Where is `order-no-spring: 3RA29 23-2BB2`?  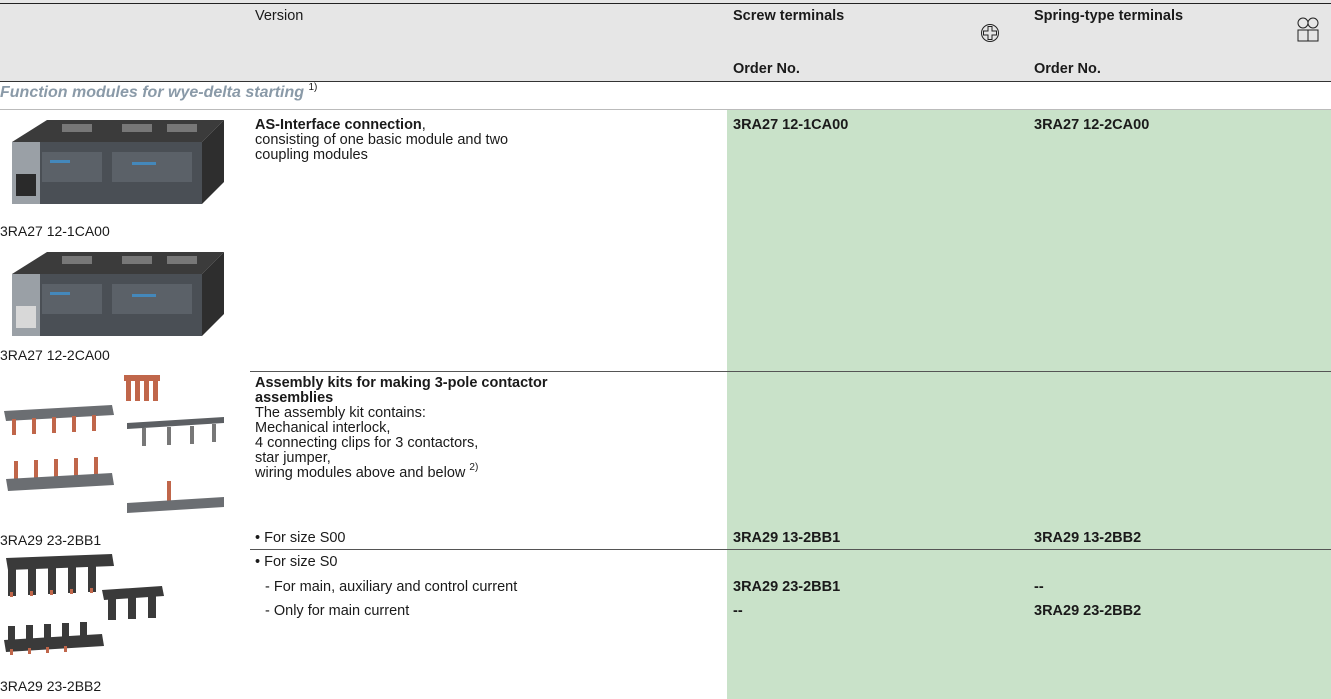 order-no-spring: 3RA29 23-2BB2 is located at coordinates (1088, 611).